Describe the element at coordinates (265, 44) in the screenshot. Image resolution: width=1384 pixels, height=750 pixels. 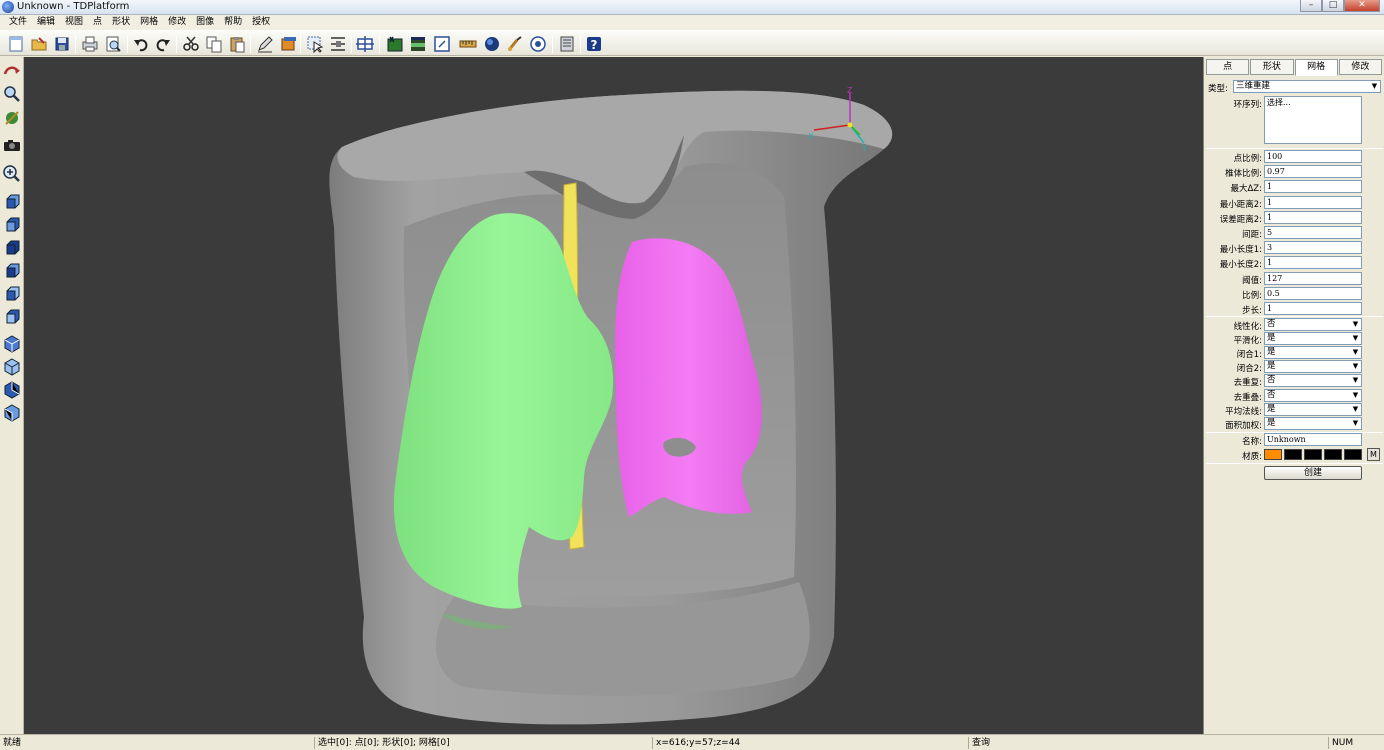
I see `pencil-icon` at that location.